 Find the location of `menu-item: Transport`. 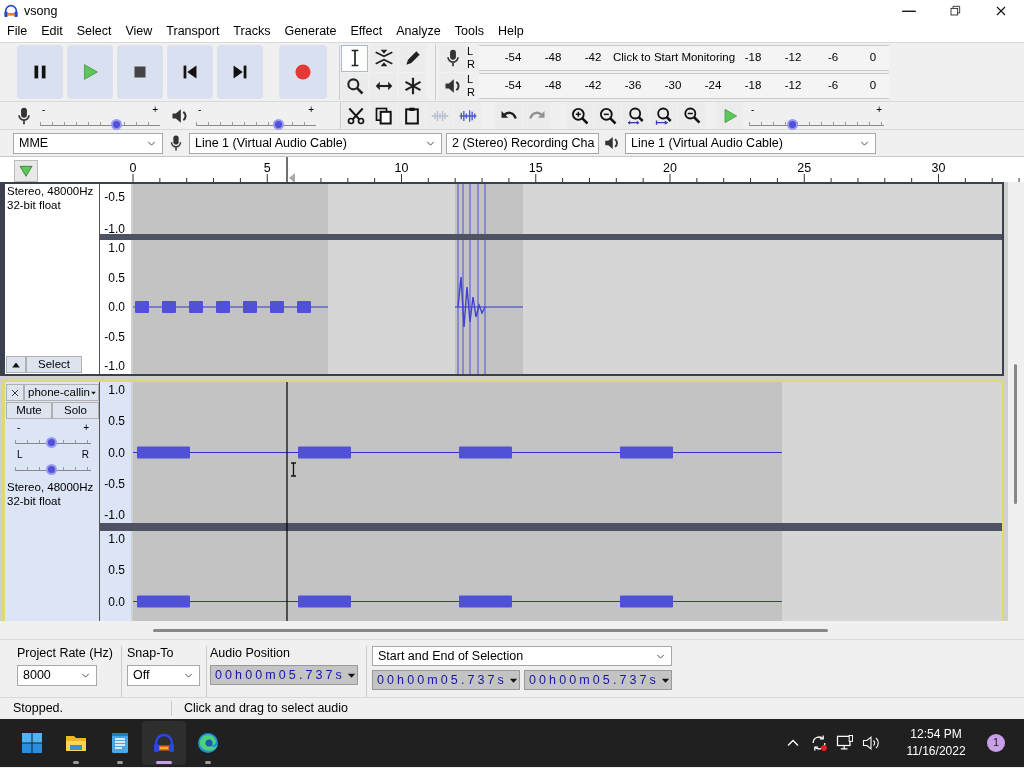

menu-item: Transport is located at coordinates (193, 32).